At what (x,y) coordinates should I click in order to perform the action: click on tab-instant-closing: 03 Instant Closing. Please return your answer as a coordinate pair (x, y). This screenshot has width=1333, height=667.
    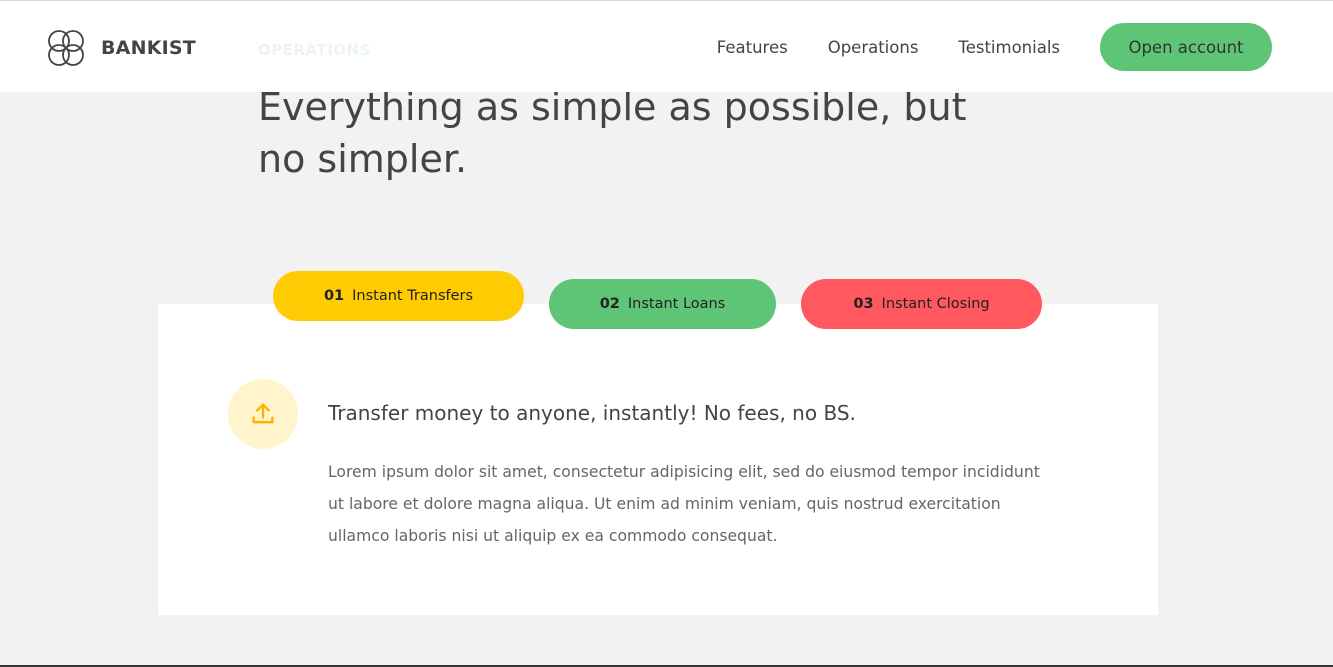
    Looking at the image, I should click on (921, 304).